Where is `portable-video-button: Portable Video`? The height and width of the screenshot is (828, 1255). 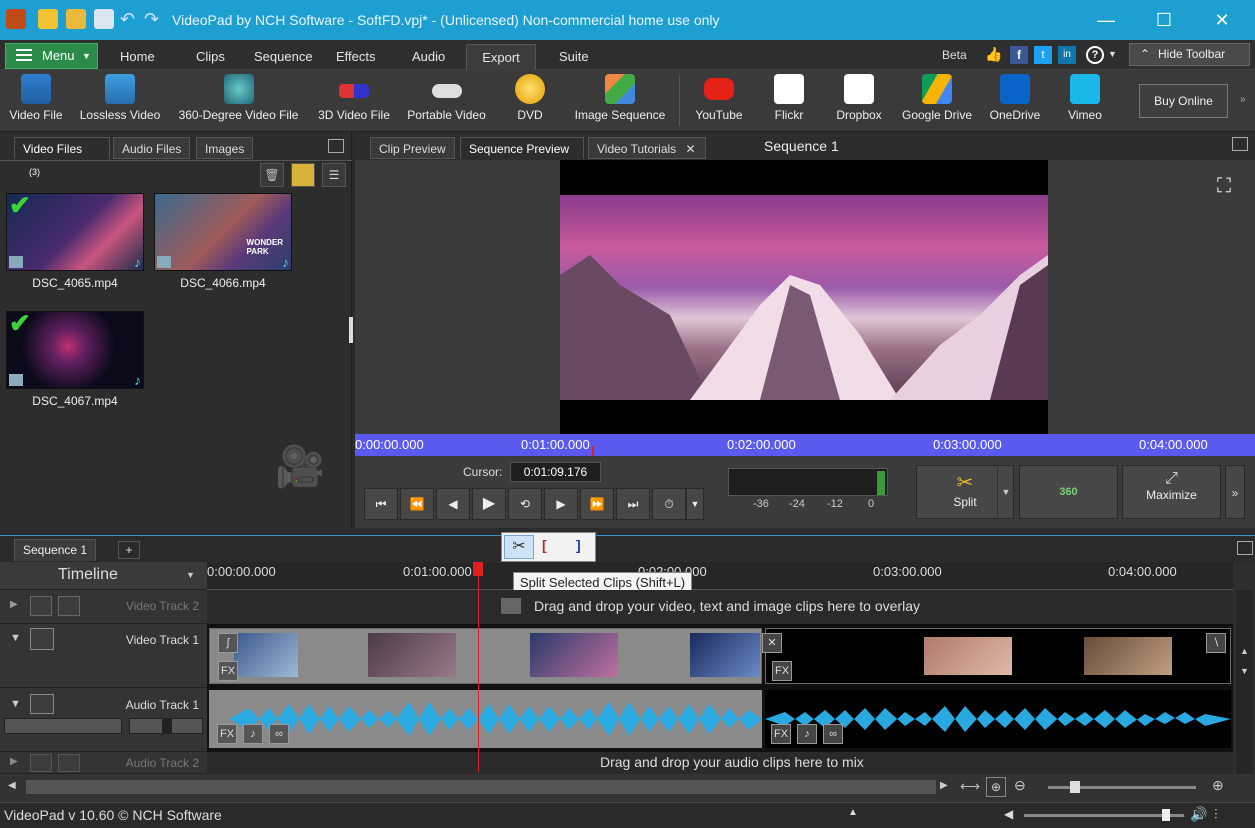
portable-video-button: Portable Video is located at coordinates (446, 98).